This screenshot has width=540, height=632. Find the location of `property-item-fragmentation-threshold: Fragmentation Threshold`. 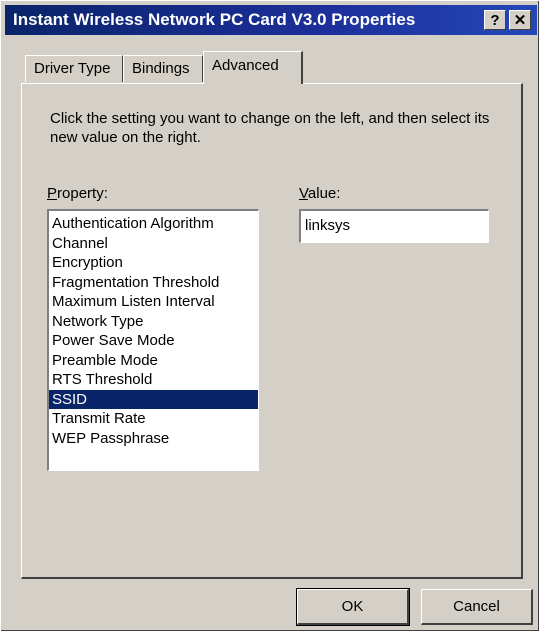

property-item-fragmentation-threshold: Fragmentation Threshold is located at coordinates (153, 283).